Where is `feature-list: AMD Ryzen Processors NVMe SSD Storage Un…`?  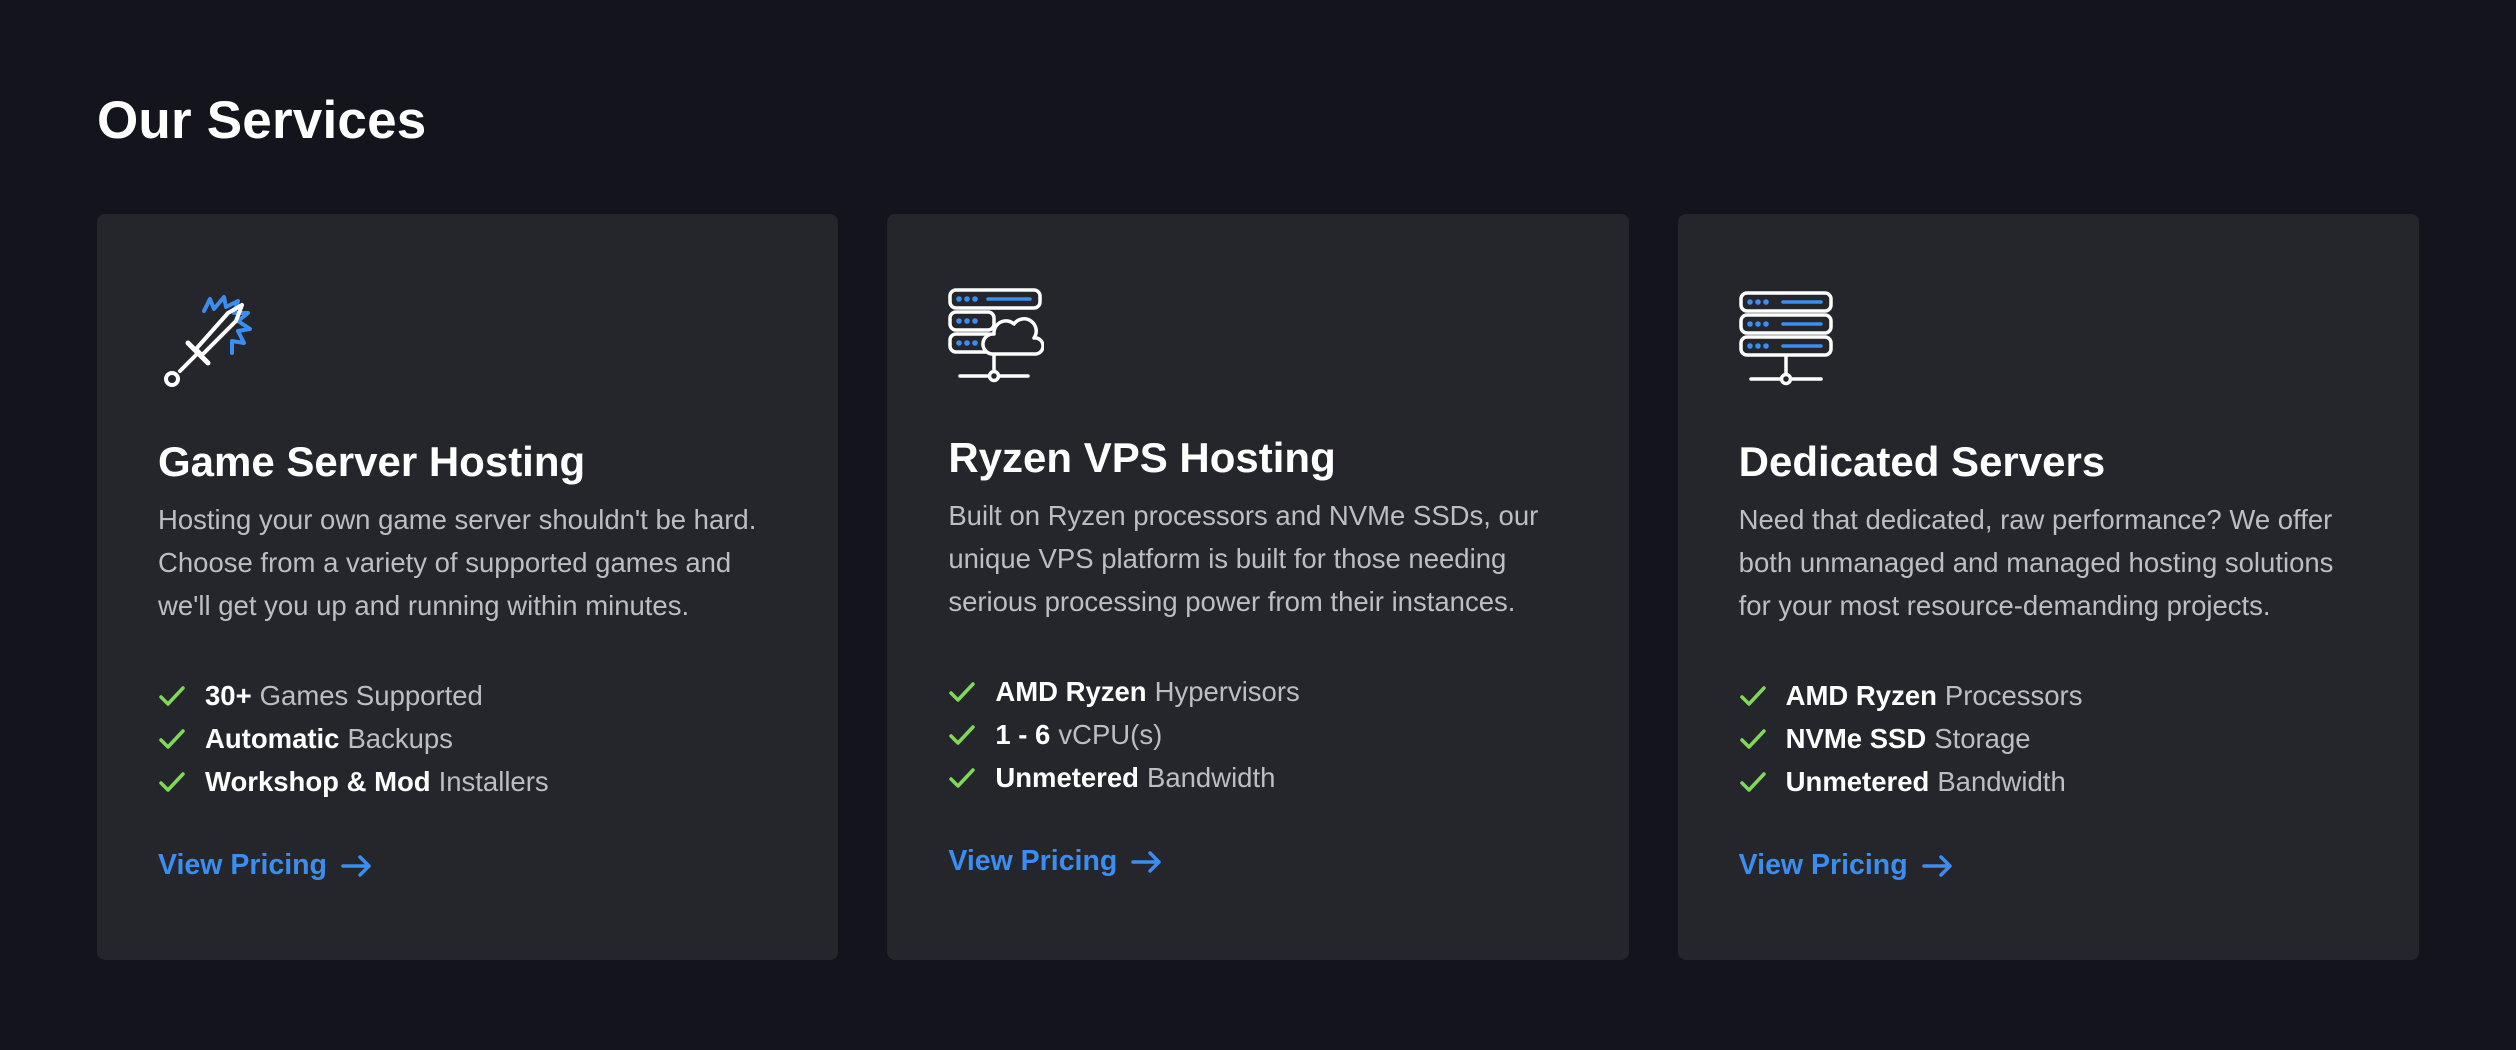 feature-list: AMD Ryzen Processors NVMe SSD Storage Un… is located at coordinates (2051, 738).